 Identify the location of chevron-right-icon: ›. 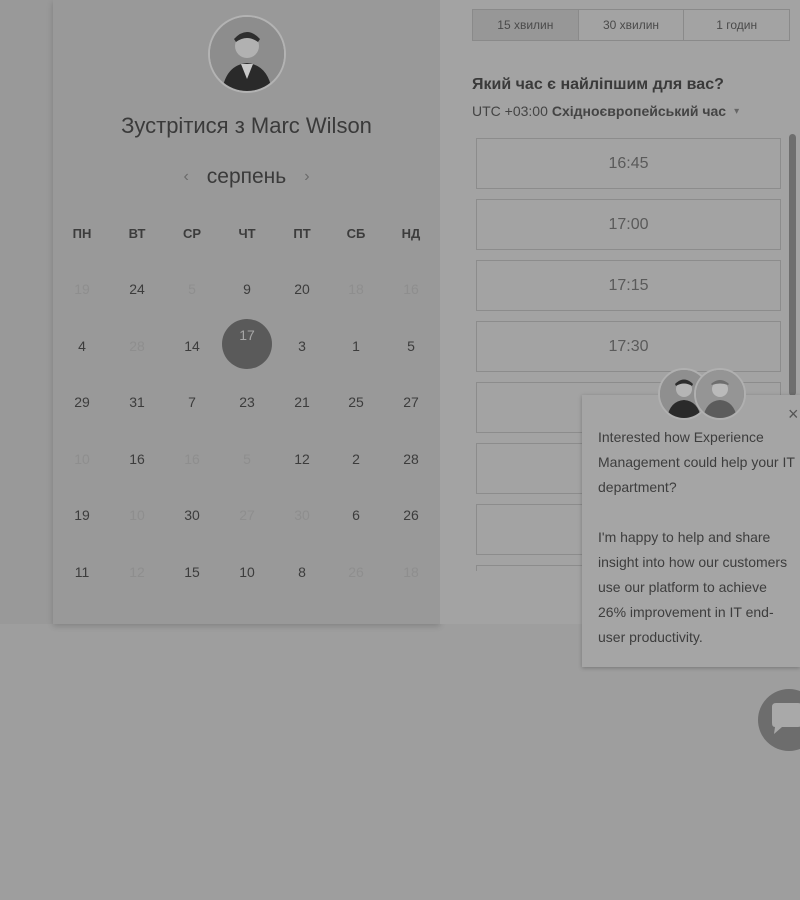
(306, 177).